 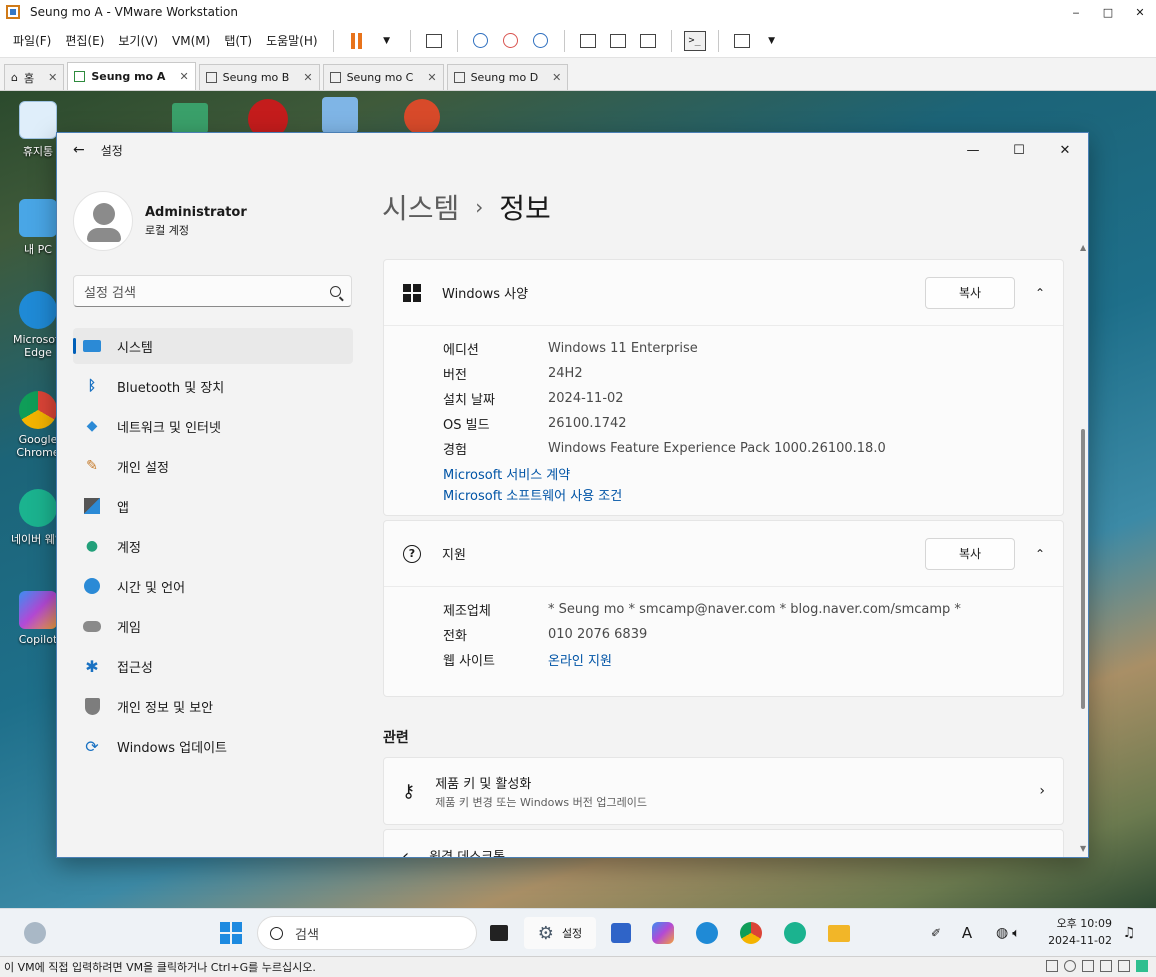 I want to click on nav-item-windows-update: ⟳ Windows 업데이트, so click(x=213, y=746).